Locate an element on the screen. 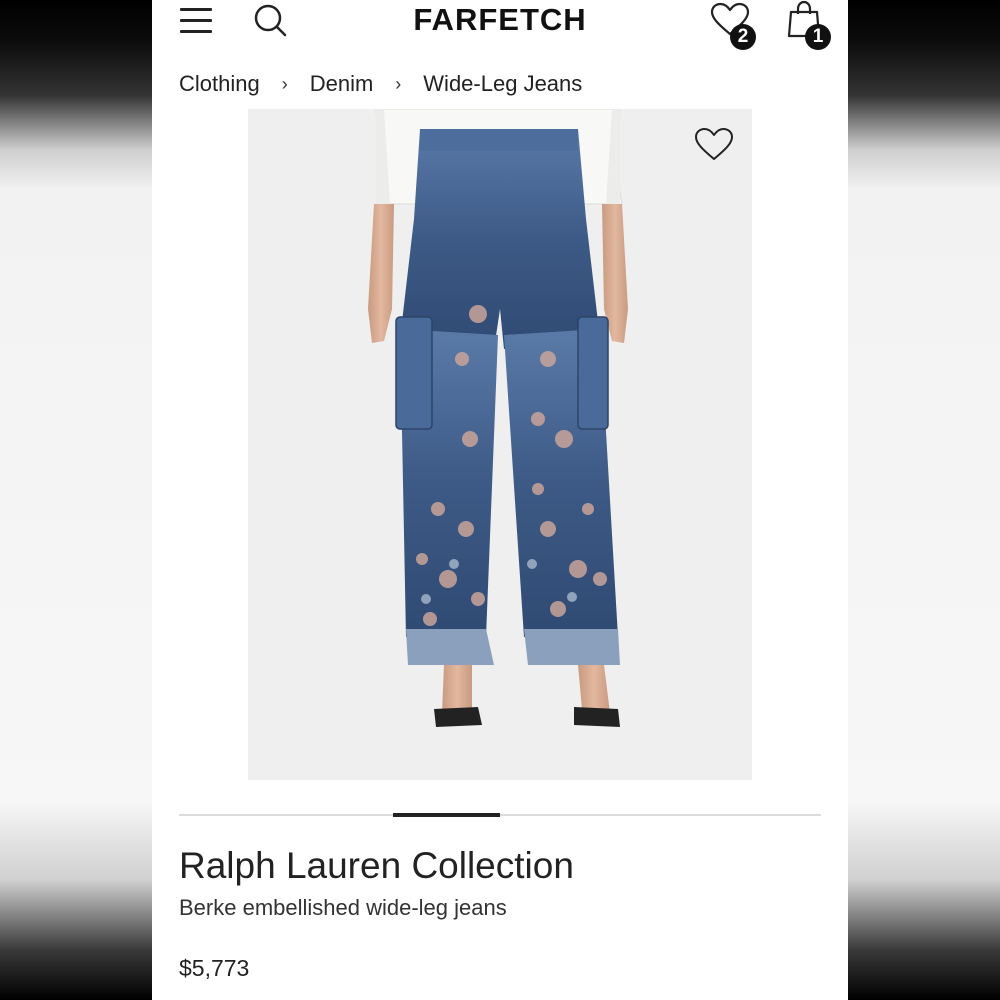 The image size is (1000, 1000). breadcrumb-denim: Denim is located at coordinates (342, 84).